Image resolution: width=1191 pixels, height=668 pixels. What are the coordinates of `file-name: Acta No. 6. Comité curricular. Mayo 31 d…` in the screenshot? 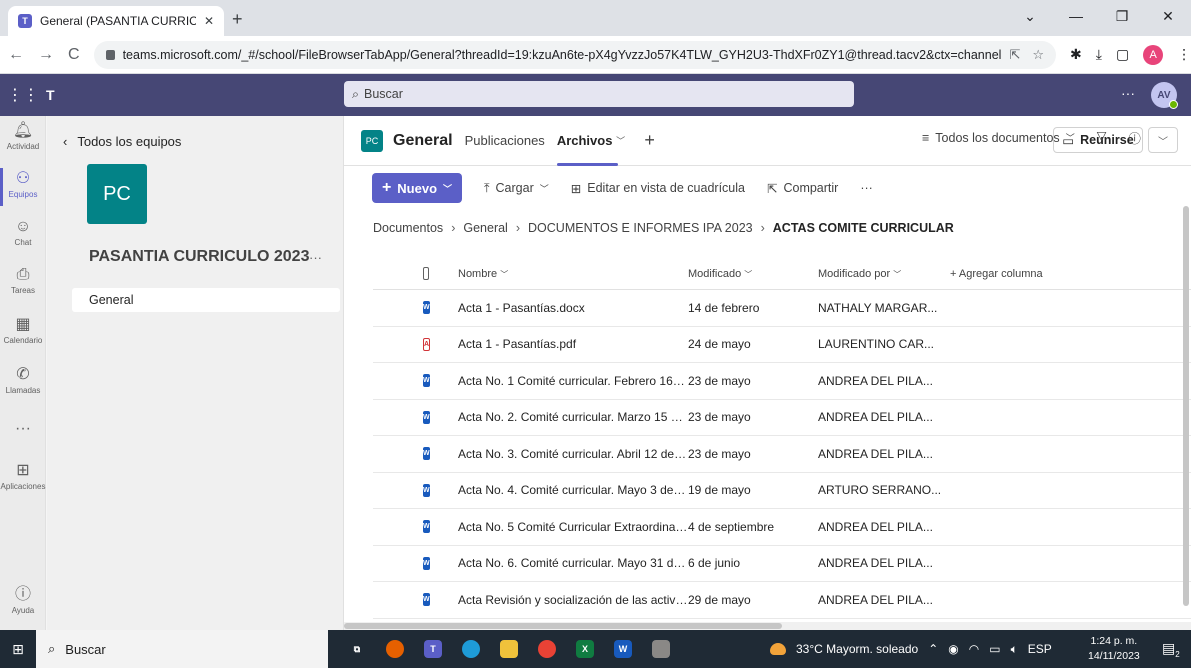 It's located at (558, 563).